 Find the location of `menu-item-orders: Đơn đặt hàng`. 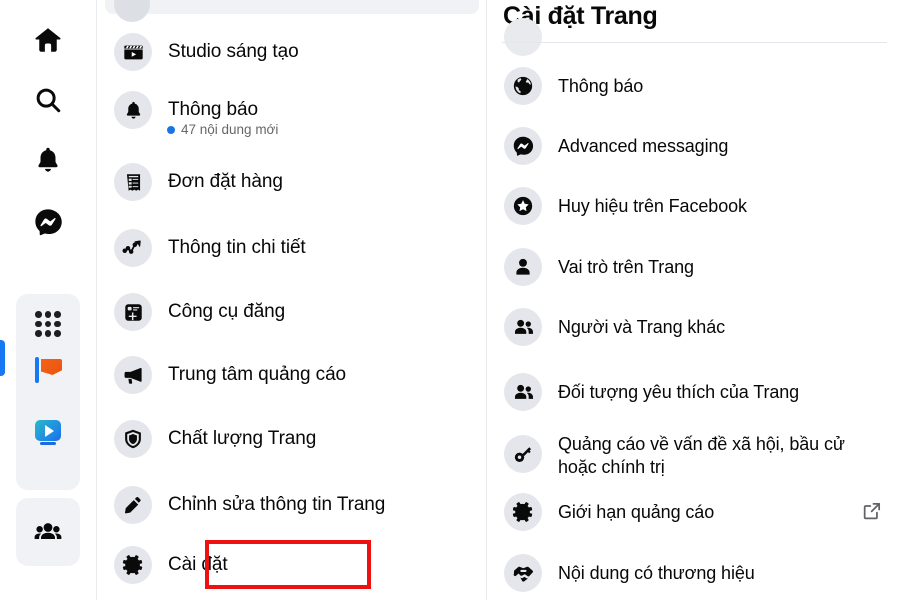

menu-item-orders: Đơn đặt hàng is located at coordinates (292, 182).